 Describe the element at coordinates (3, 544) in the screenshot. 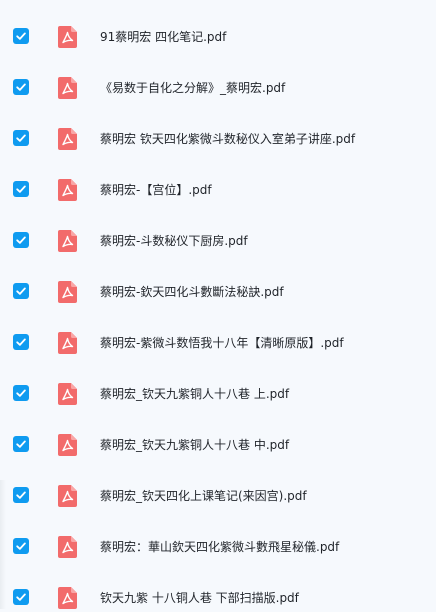

I see `panel-edge-shadow` at that location.